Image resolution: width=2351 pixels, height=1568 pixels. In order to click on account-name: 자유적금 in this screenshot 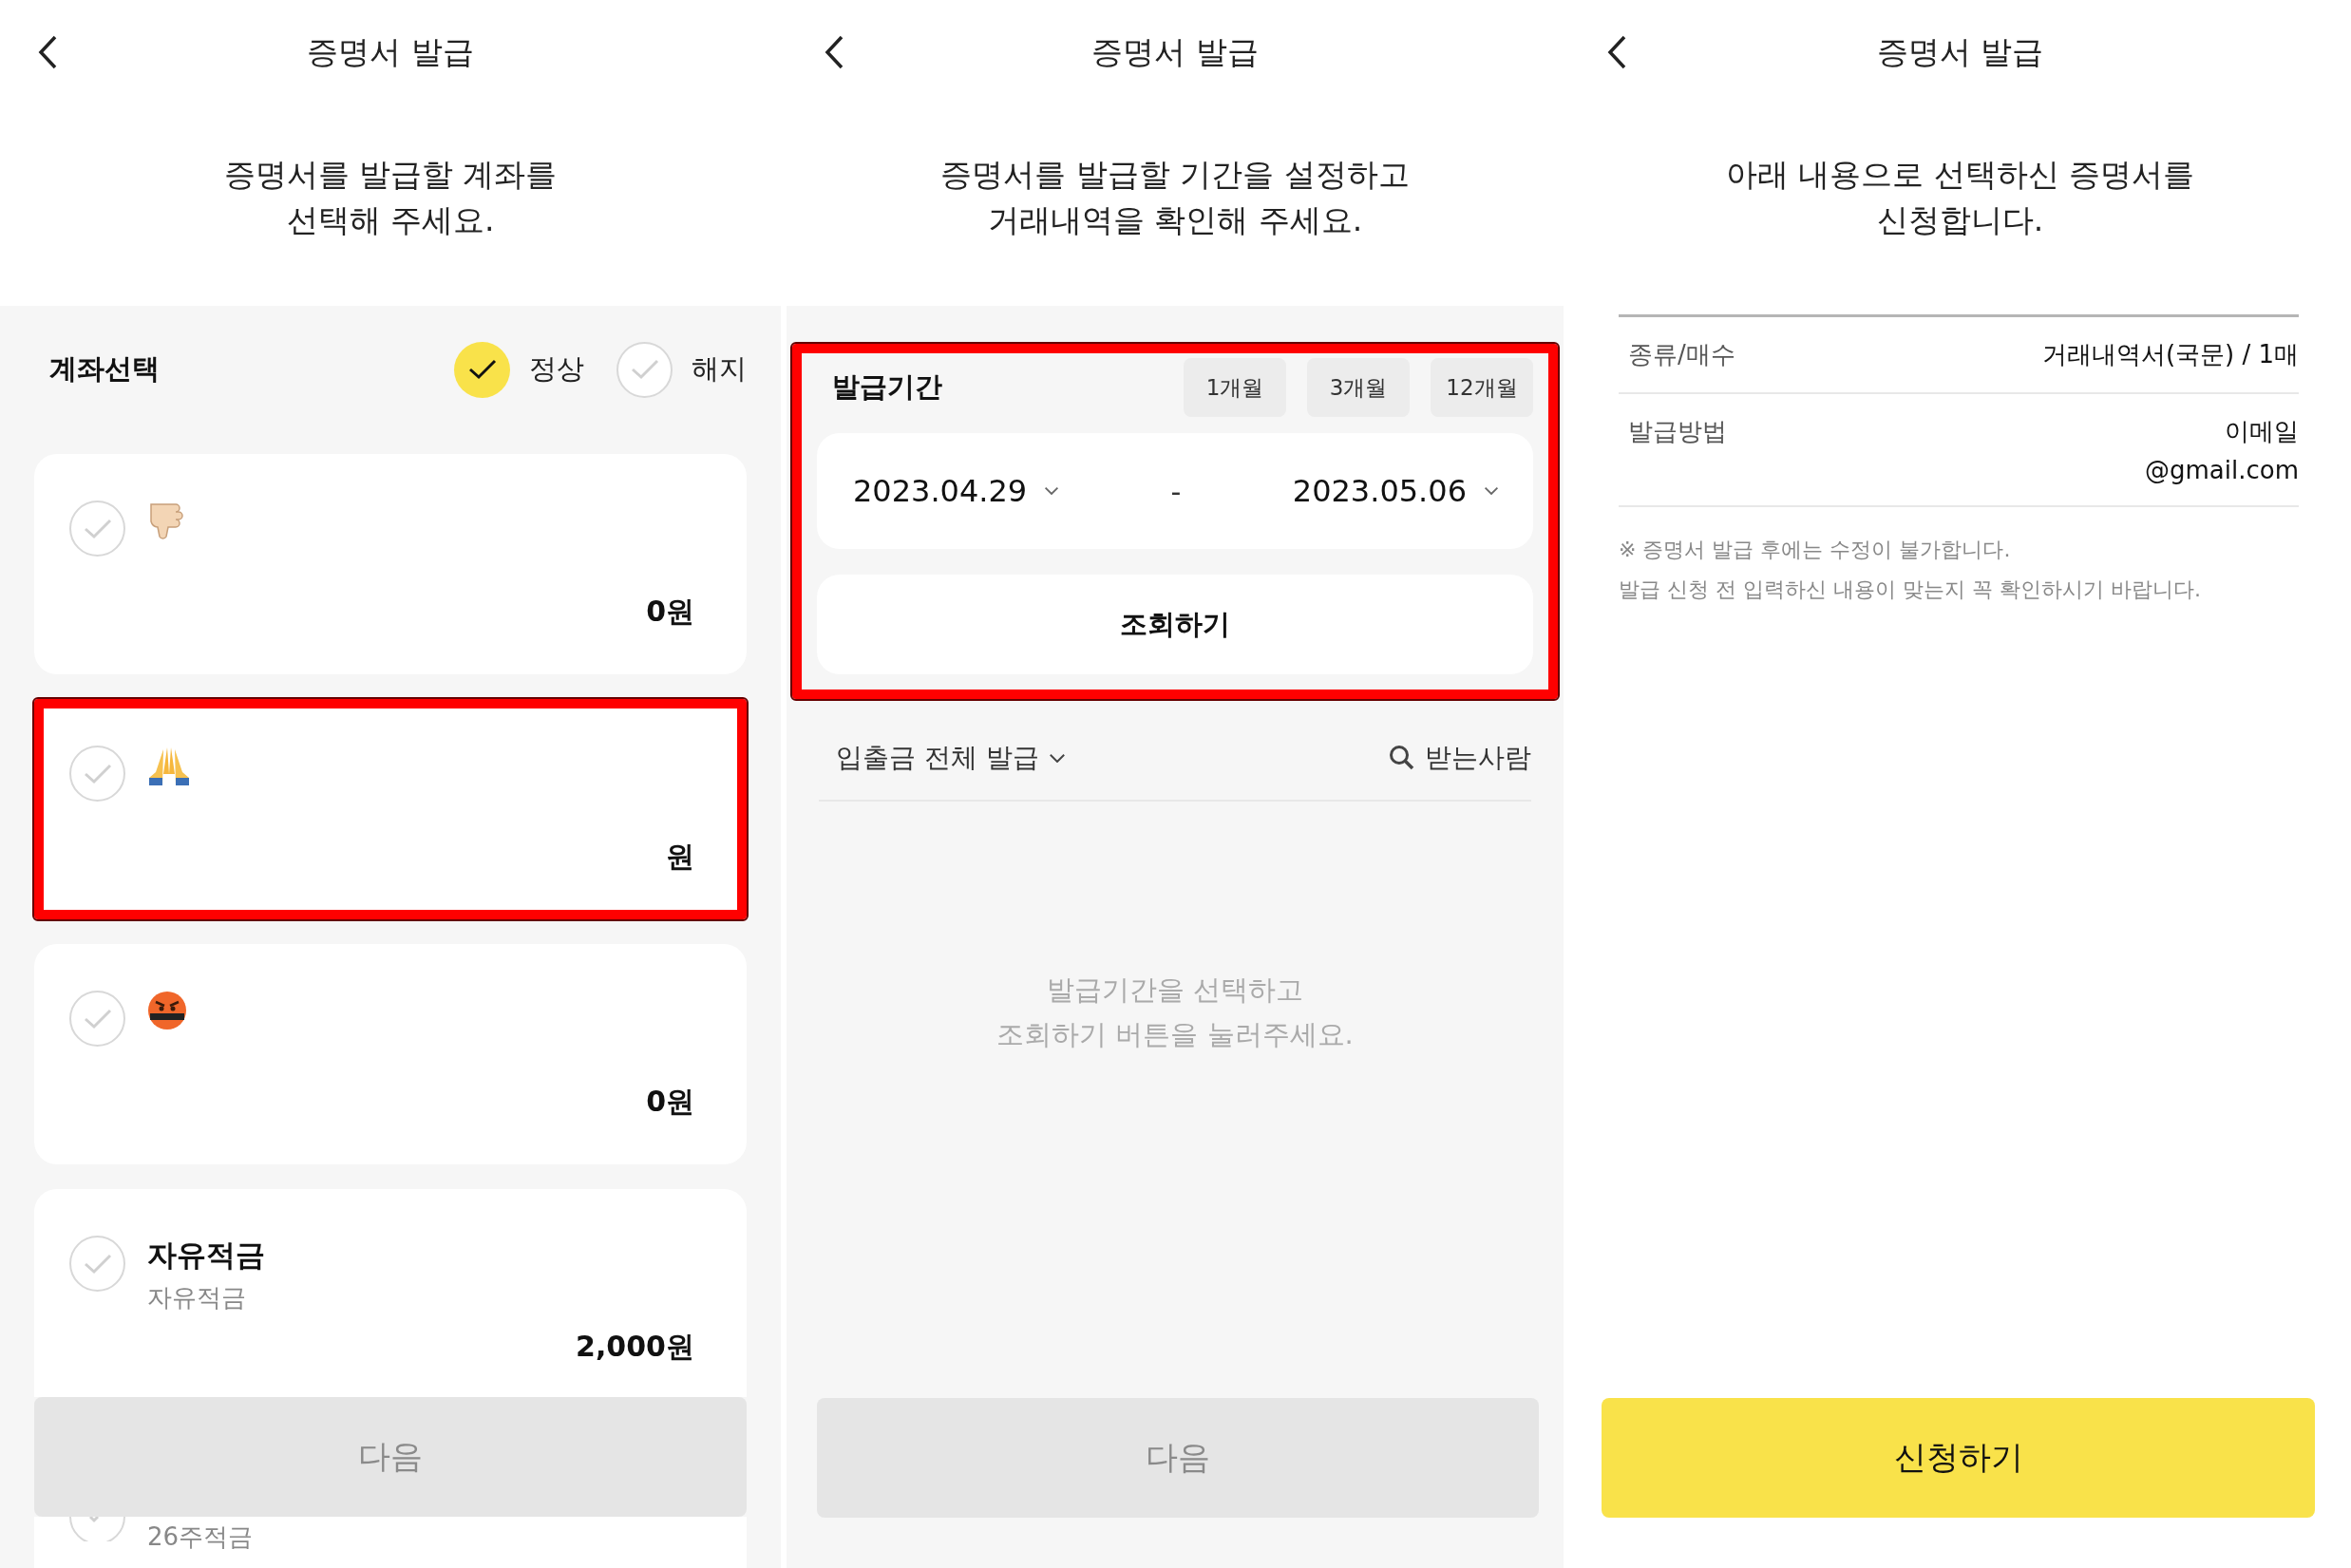, I will do `click(206, 1256)`.